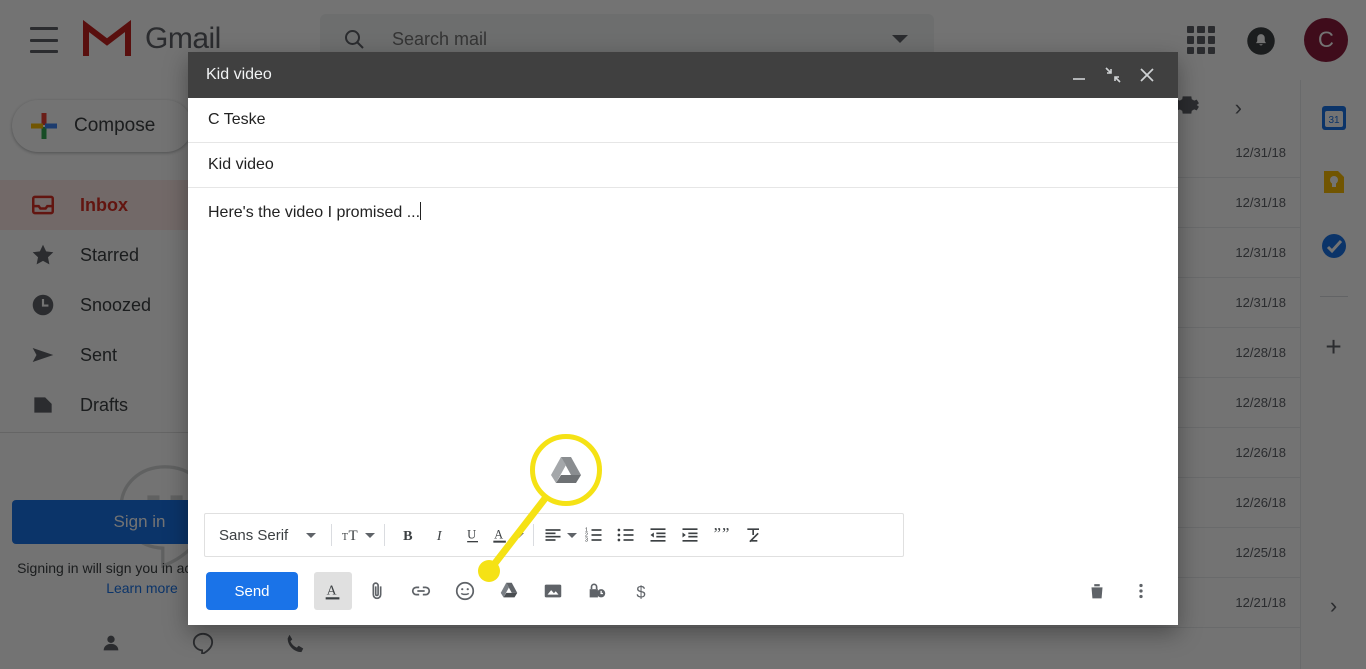  What do you see at coordinates (509, 590) in the screenshot?
I see `google-drive-icon` at bounding box center [509, 590].